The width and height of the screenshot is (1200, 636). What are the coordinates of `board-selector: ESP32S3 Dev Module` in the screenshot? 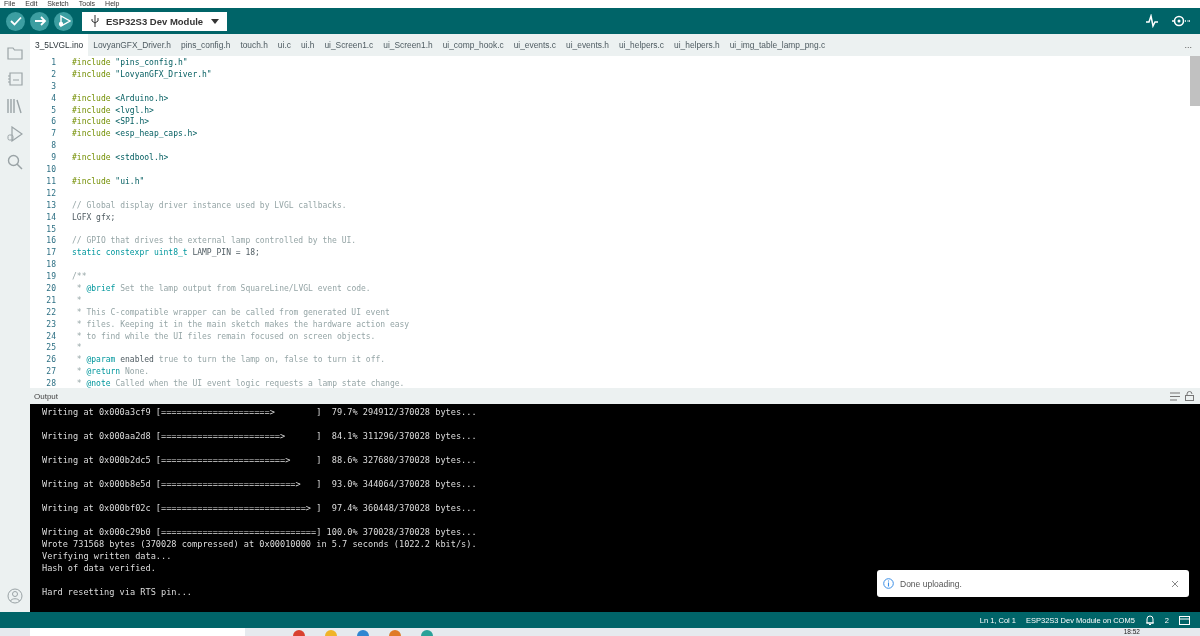 It's located at (154, 21).